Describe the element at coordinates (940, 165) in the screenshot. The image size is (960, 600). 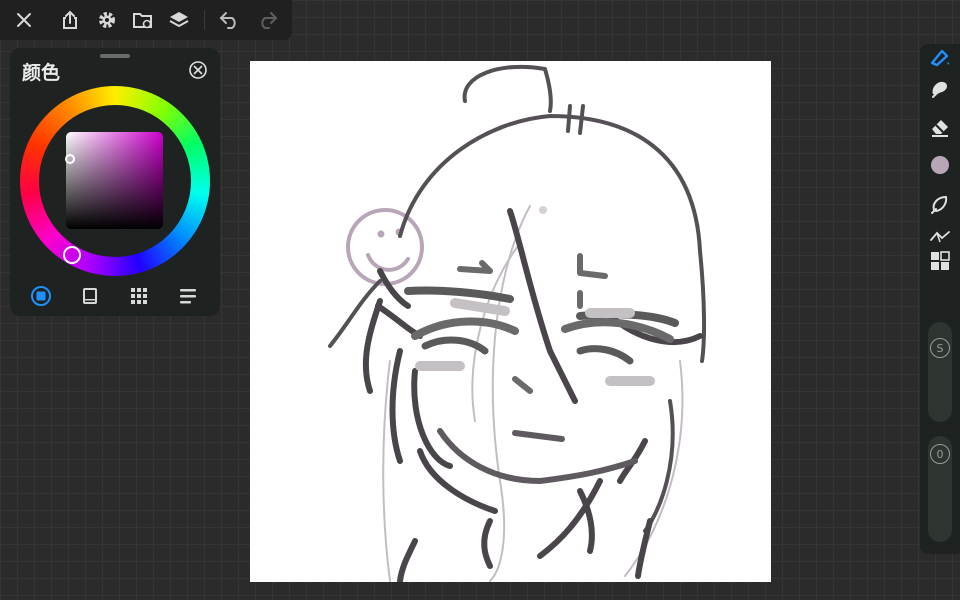
I see `color-swatch` at that location.